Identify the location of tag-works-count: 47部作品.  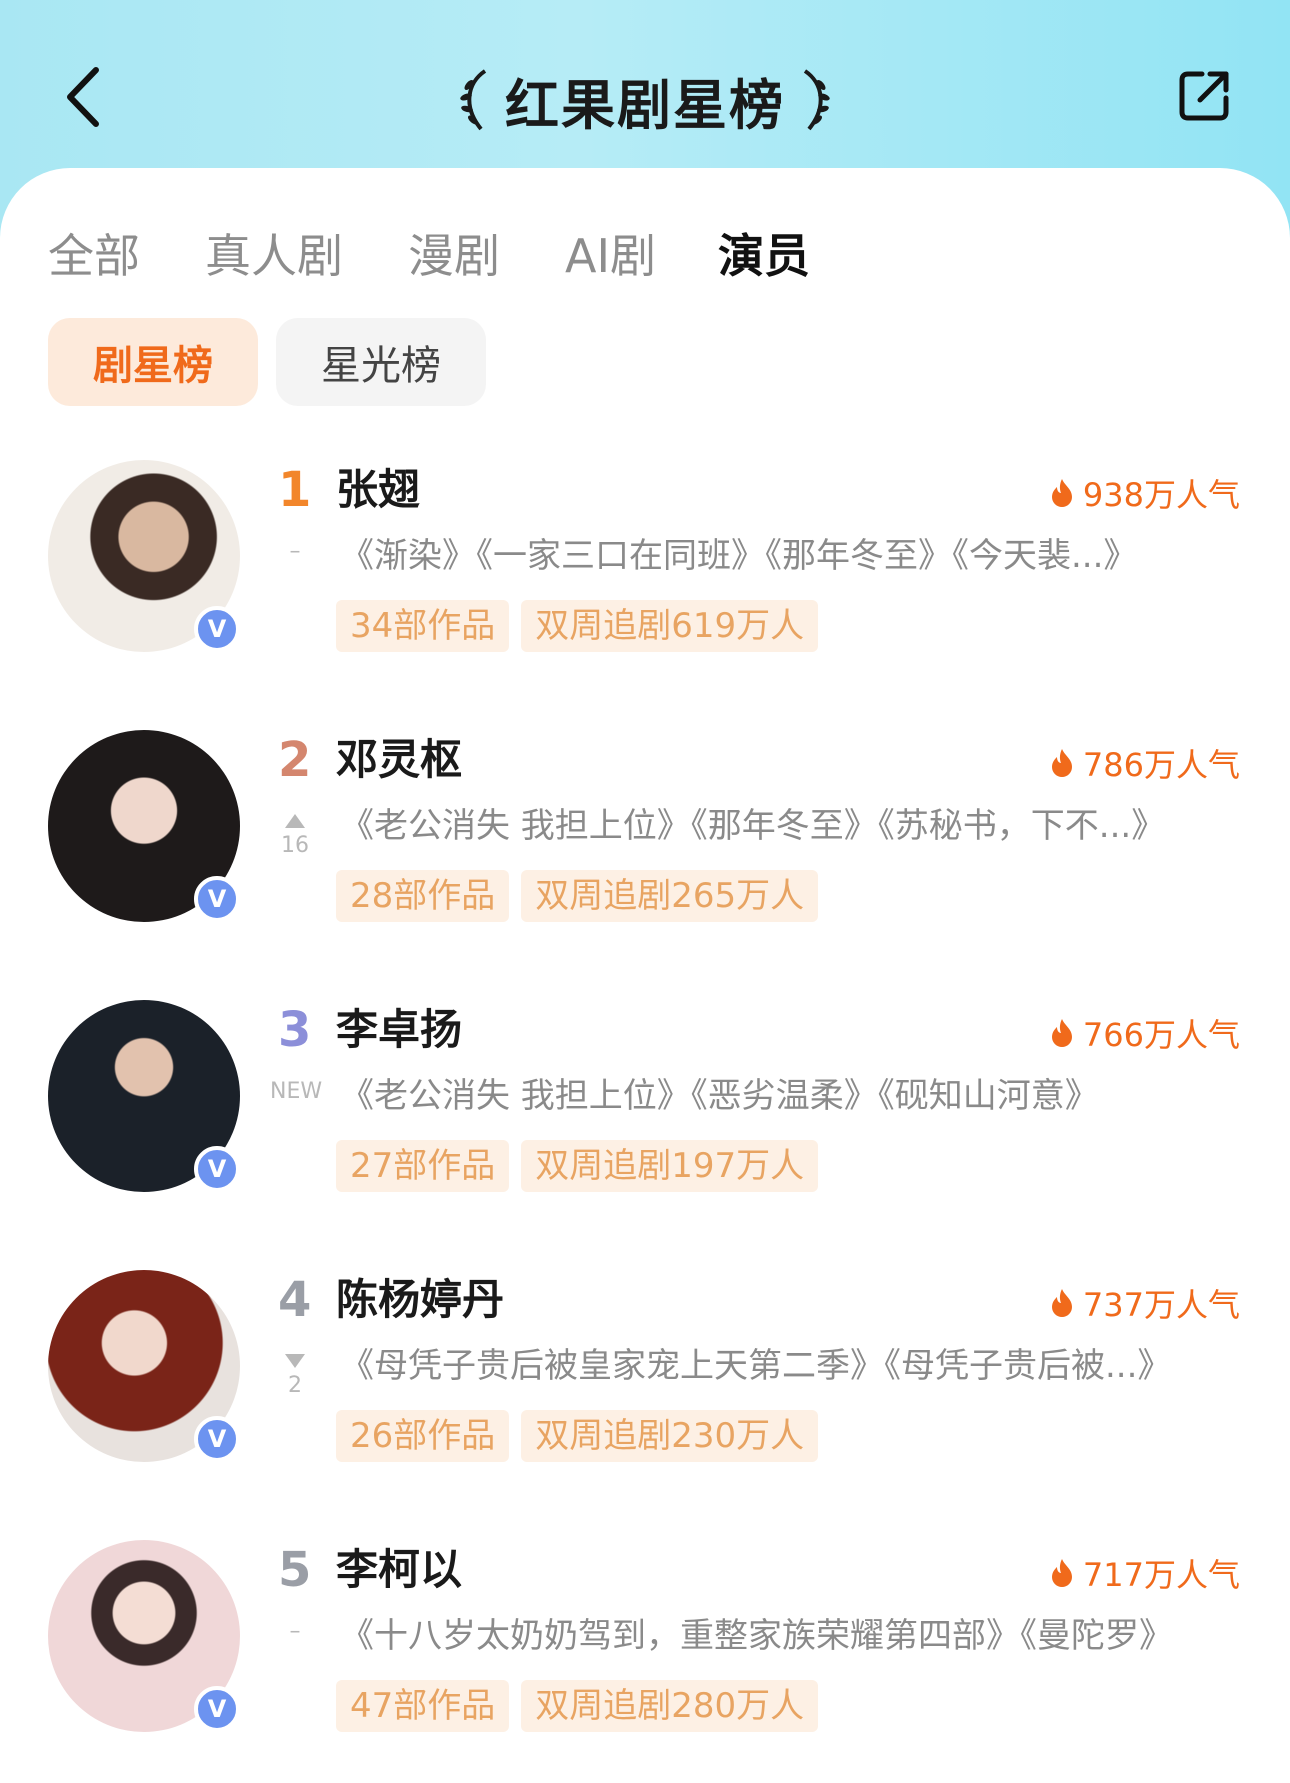
(423, 1706).